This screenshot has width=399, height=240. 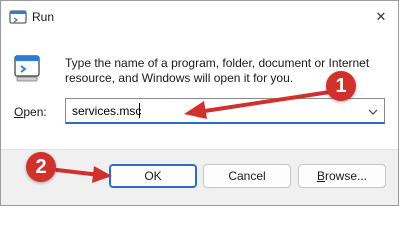 I want to click on step-2-badge: 2, so click(x=41, y=167).